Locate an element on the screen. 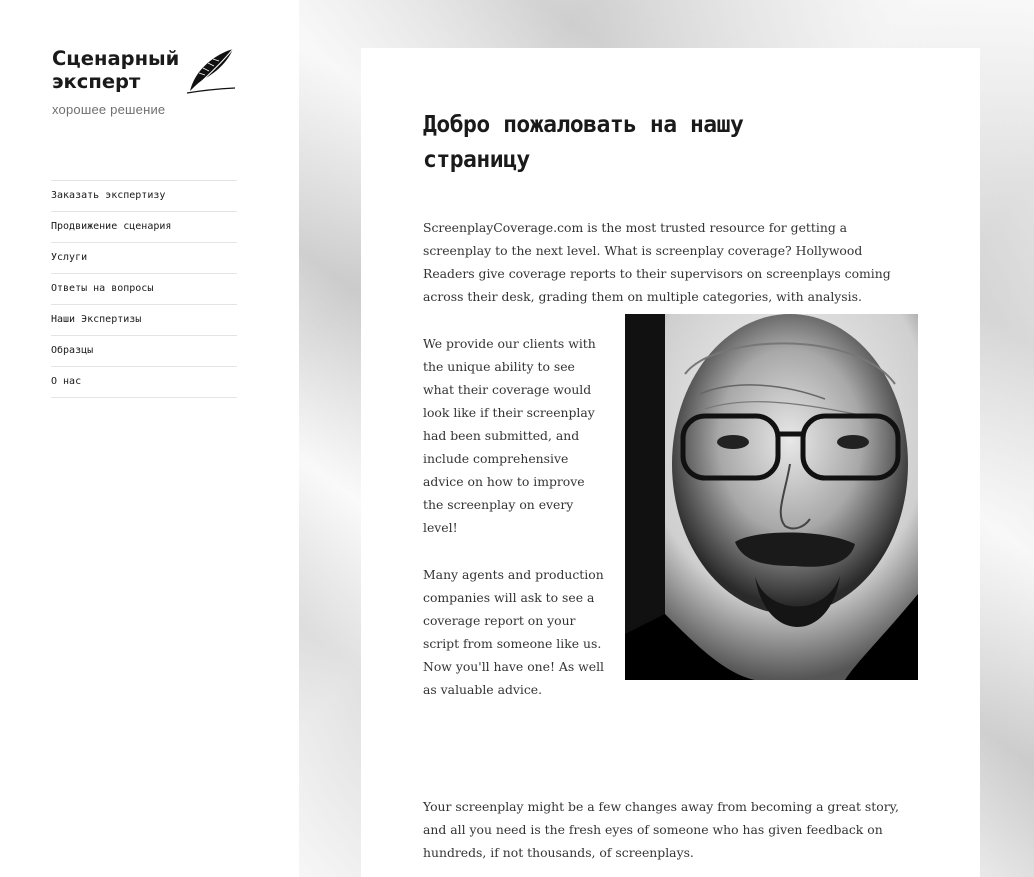  nav-item-order-review: Заказать экспертизу is located at coordinates (144, 195).